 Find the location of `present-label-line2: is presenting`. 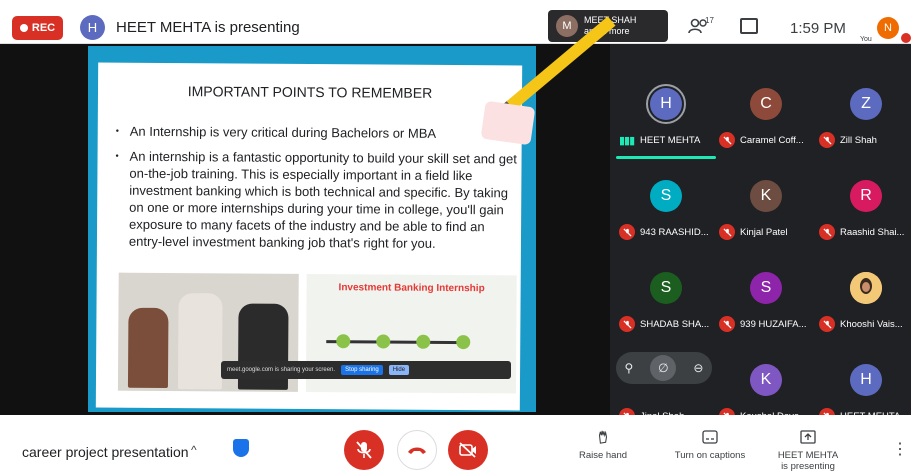

present-label-line2: is presenting is located at coordinates (808, 466).